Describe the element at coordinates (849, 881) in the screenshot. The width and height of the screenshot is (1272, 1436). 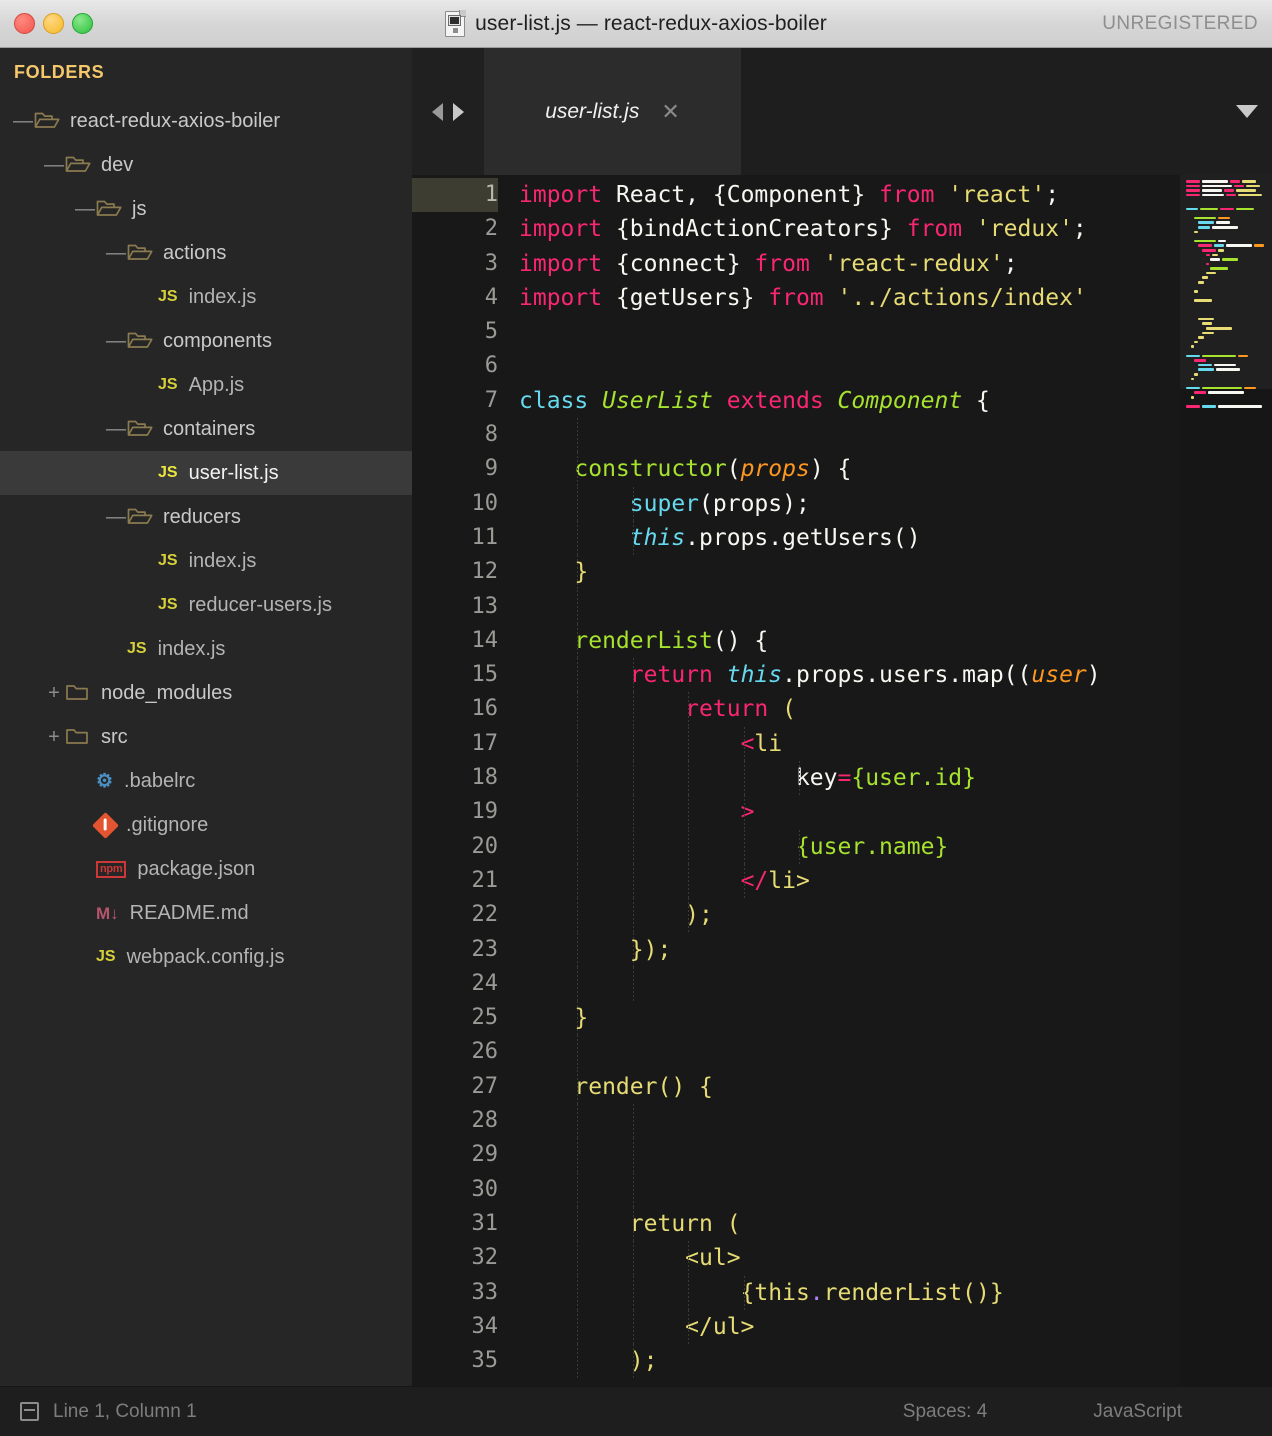
I see `code-line: </li>` at that location.